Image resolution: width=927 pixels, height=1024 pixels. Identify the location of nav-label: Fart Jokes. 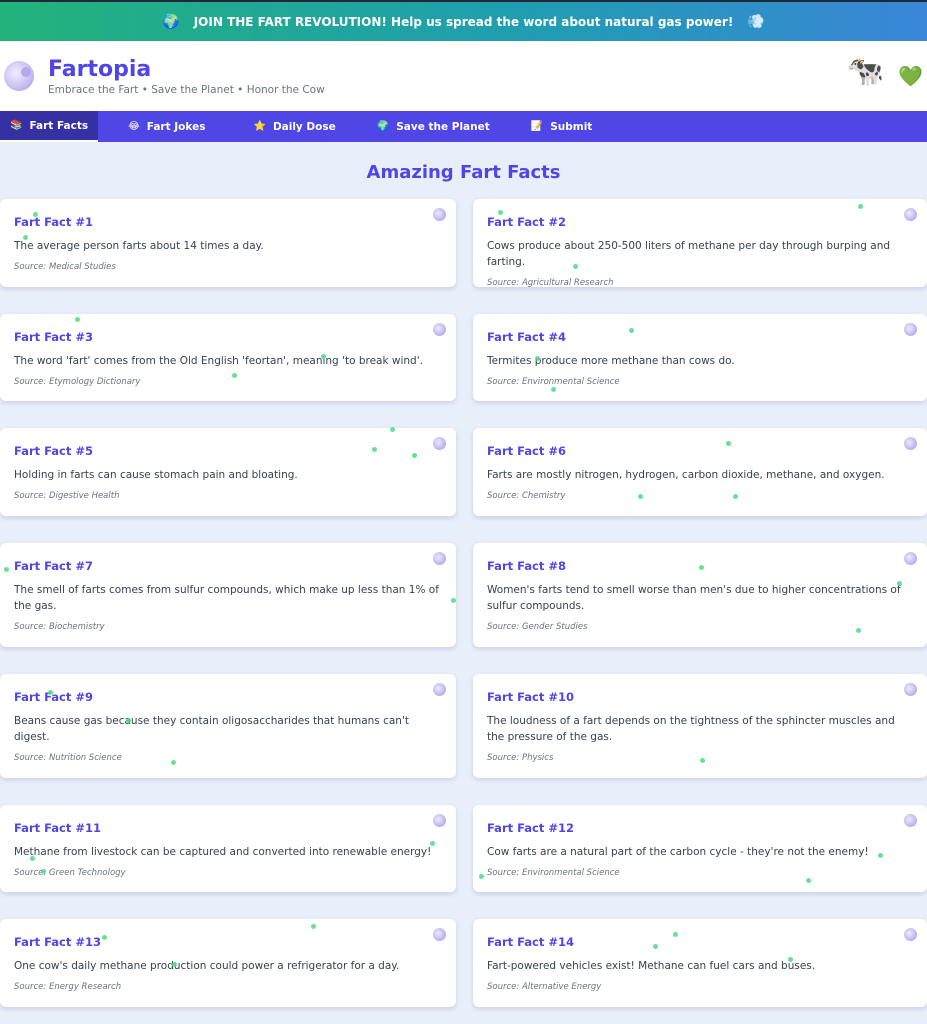
(176, 126).